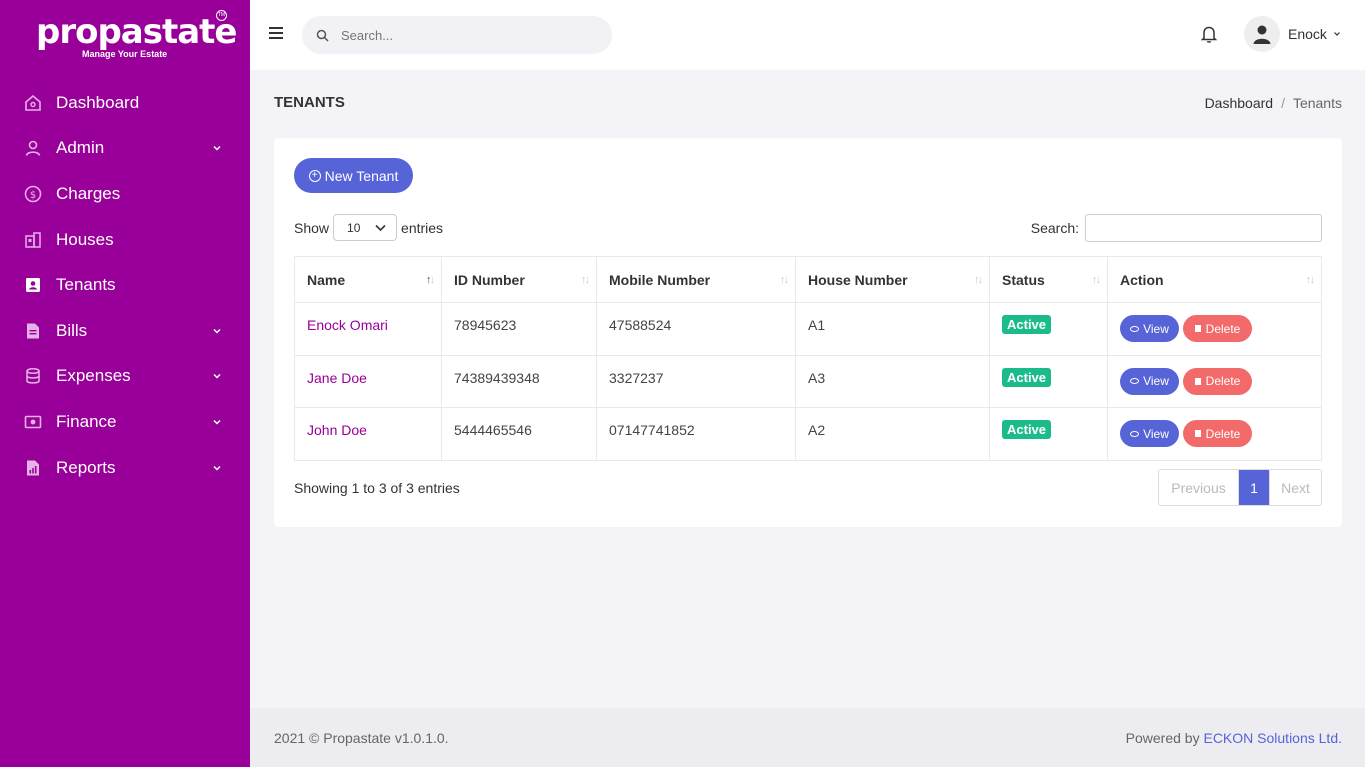 Image resolution: width=1365 pixels, height=767 pixels. What do you see at coordinates (337, 430) in the screenshot?
I see `tenant-name-link: John Doe` at bounding box center [337, 430].